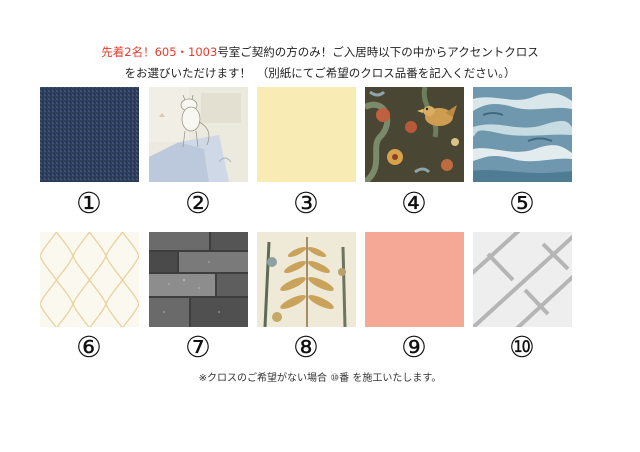 The height and width of the screenshot is (452, 640). I want to click on swatch-number-3: ③, so click(306, 203).